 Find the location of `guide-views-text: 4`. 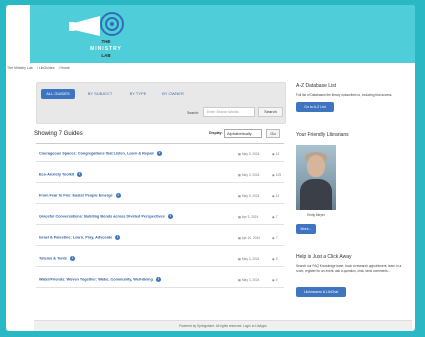

guide-views-text: 4 is located at coordinates (276, 280).